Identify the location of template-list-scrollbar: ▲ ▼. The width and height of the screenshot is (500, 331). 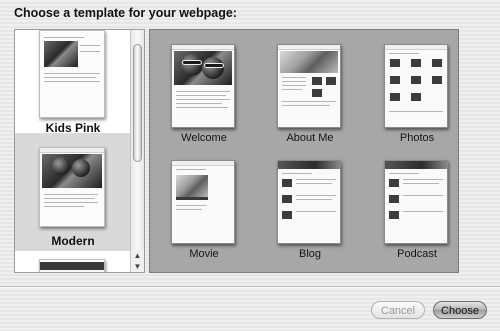
(137, 151).